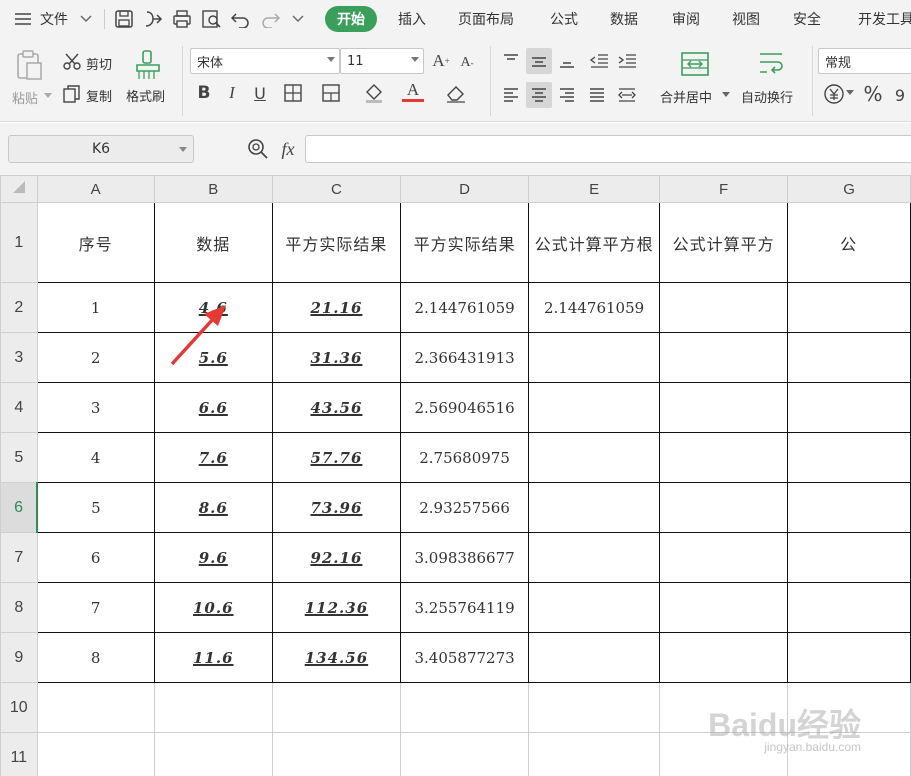 The image size is (911, 776). Describe the element at coordinates (95, 407) in the screenshot. I see `cell: 3` at that location.